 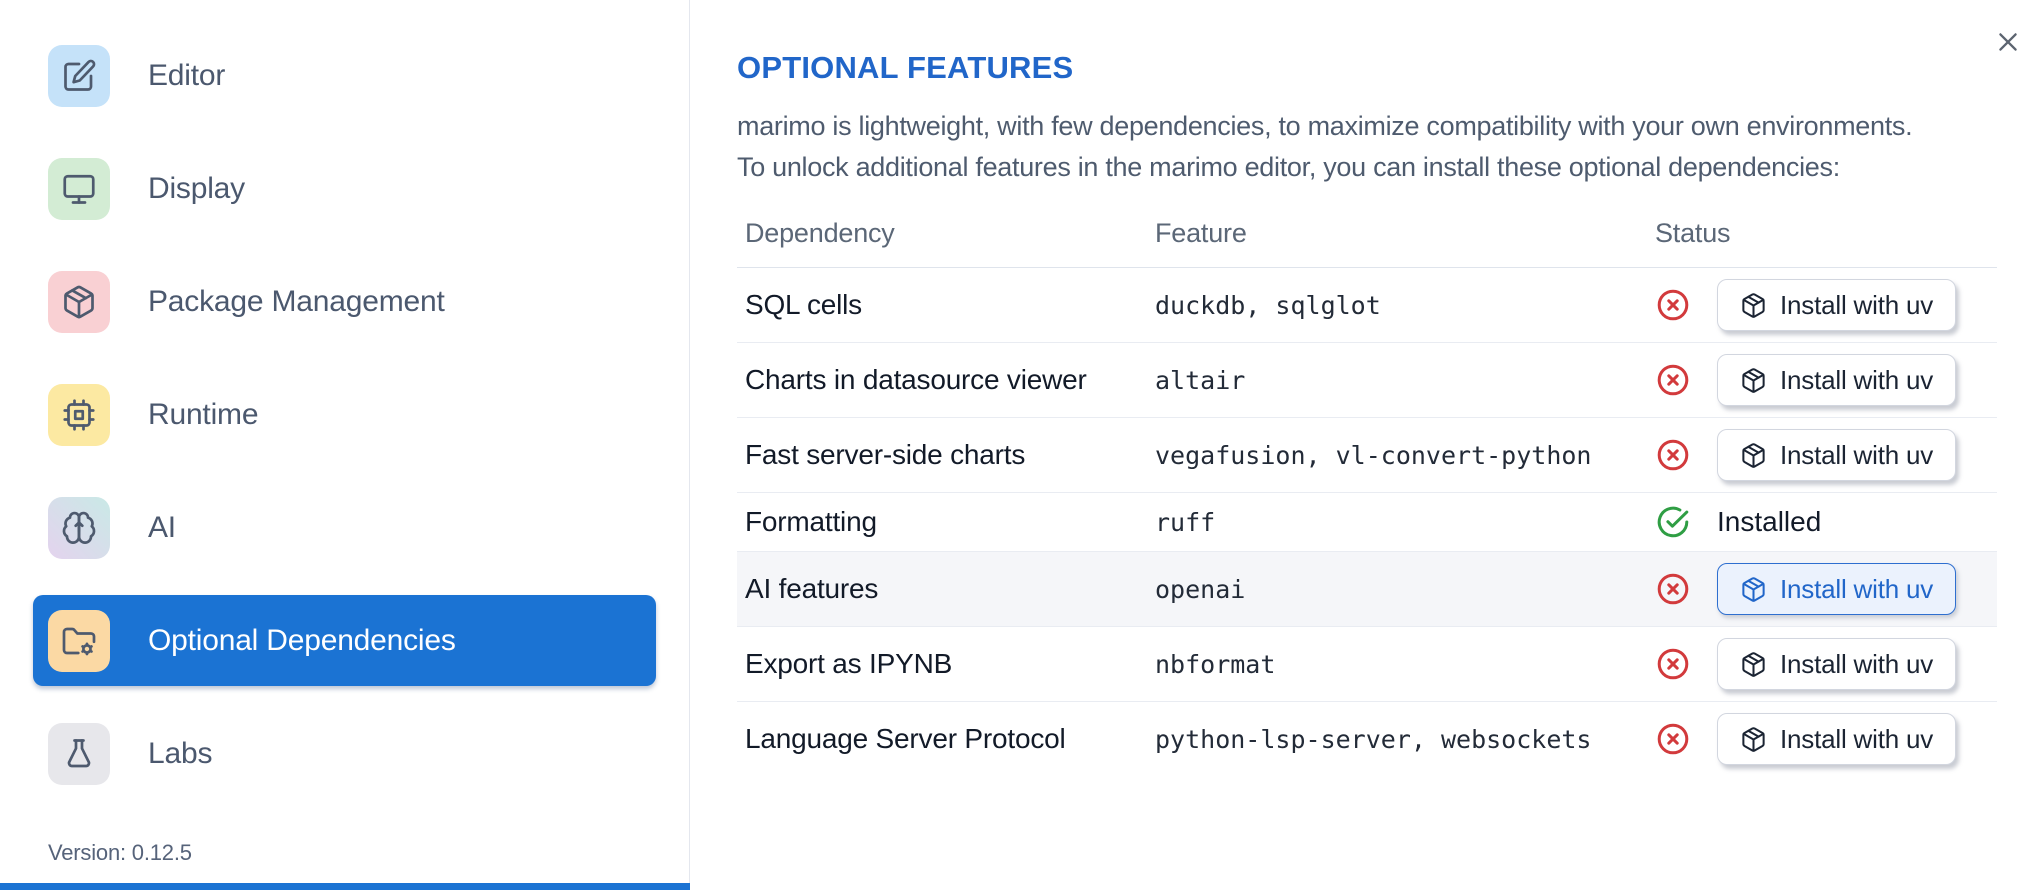 What do you see at coordinates (905, 67) in the screenshot?
I see `panel-title: OPTIONAL FEATURES` at bounding box center [905, 67].